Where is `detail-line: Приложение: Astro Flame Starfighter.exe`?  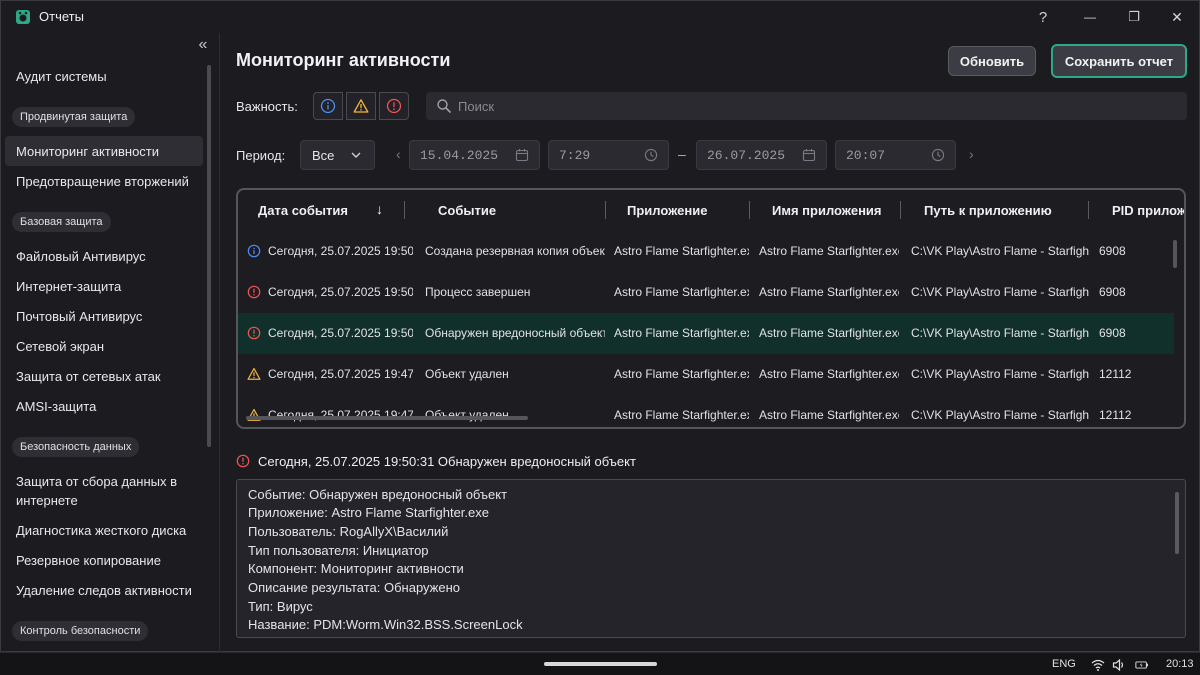
detail-line: Приложение: Astro Flame Starfighter.exe is located at coordinates (368, 512).